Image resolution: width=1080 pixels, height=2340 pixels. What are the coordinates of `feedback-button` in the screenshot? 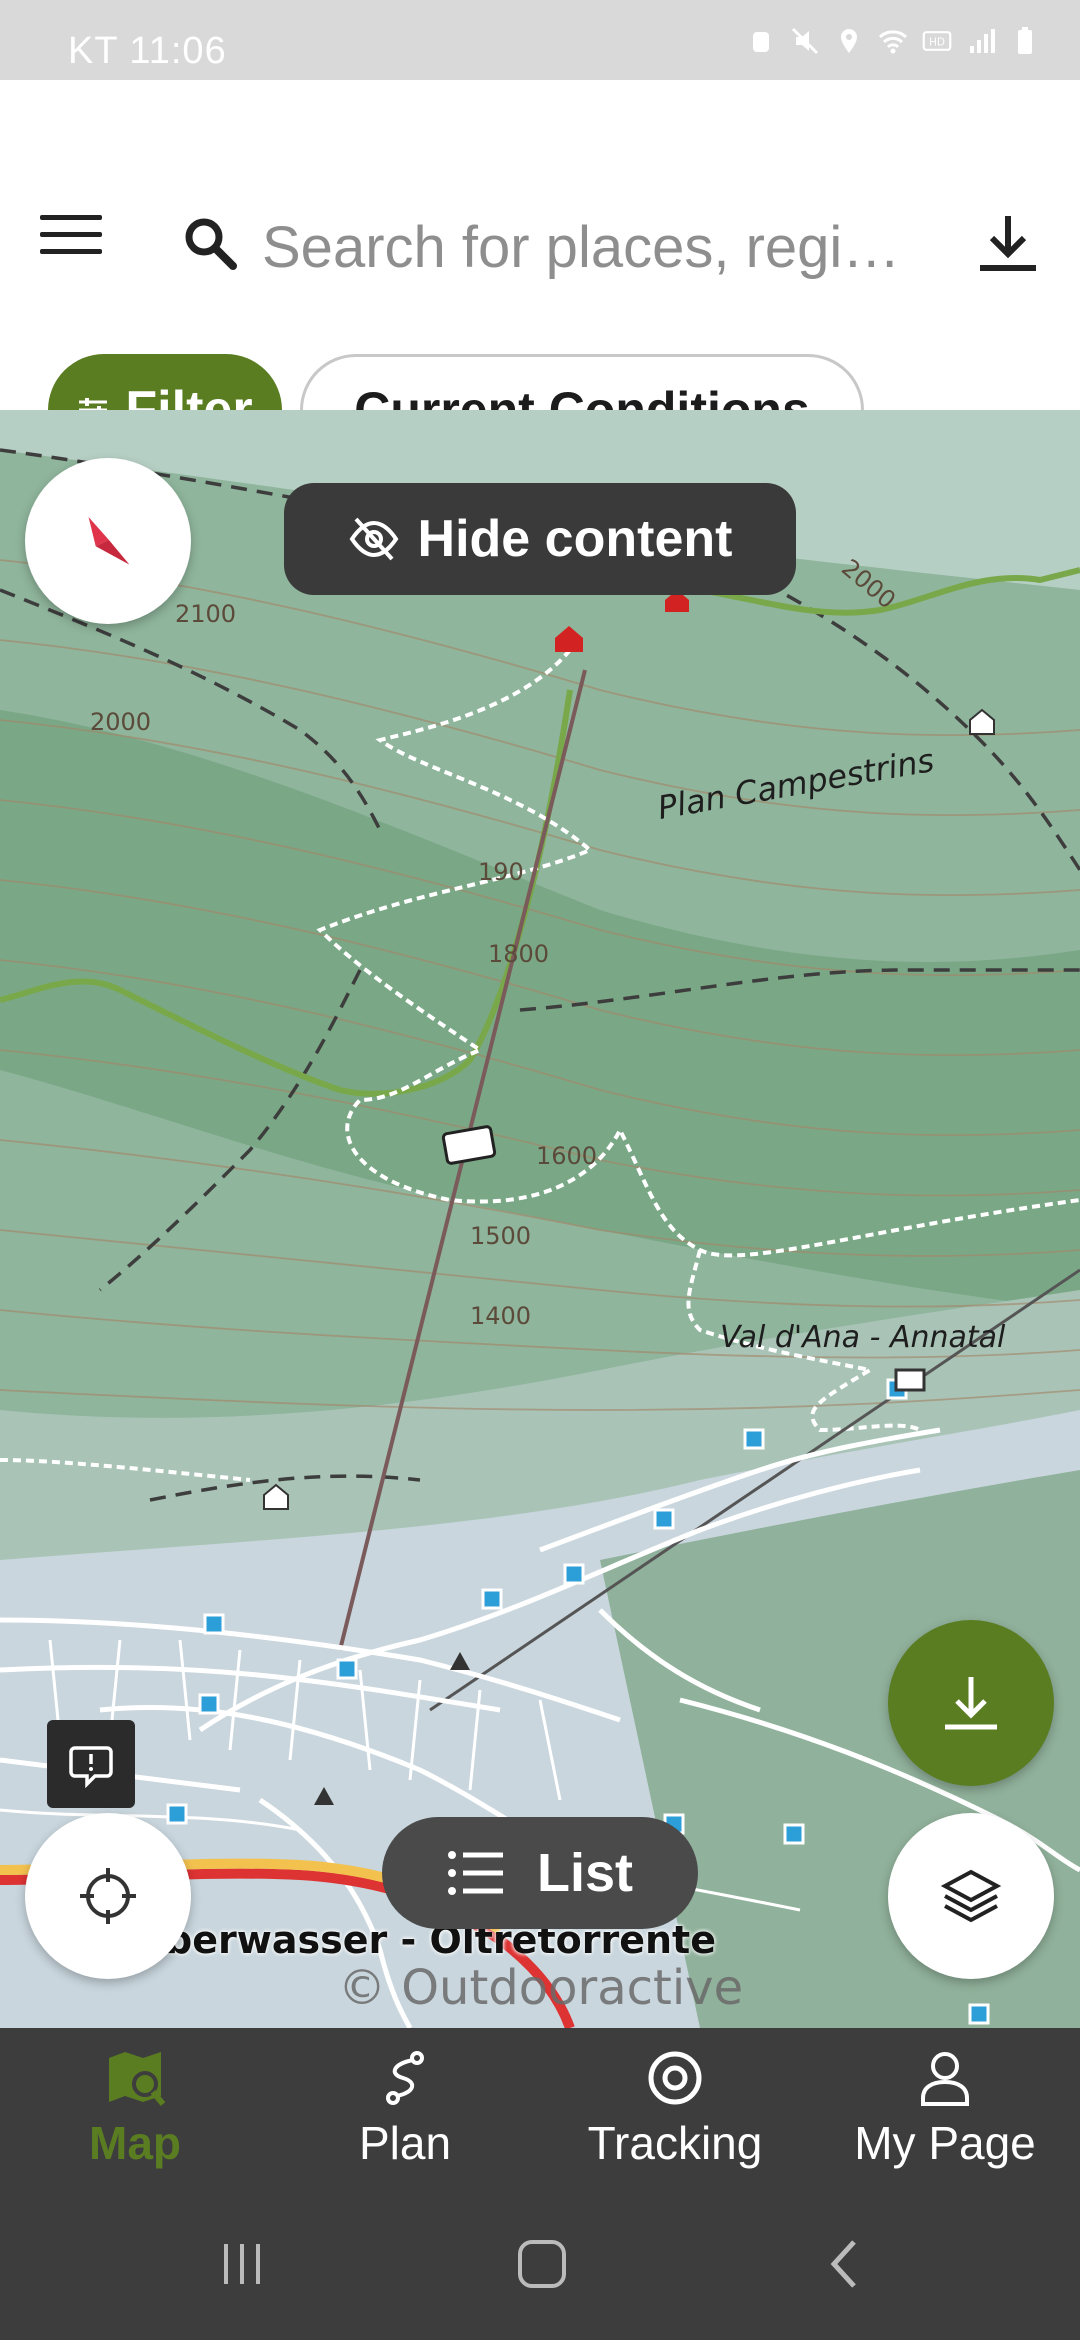 It's located at (91, 1764).